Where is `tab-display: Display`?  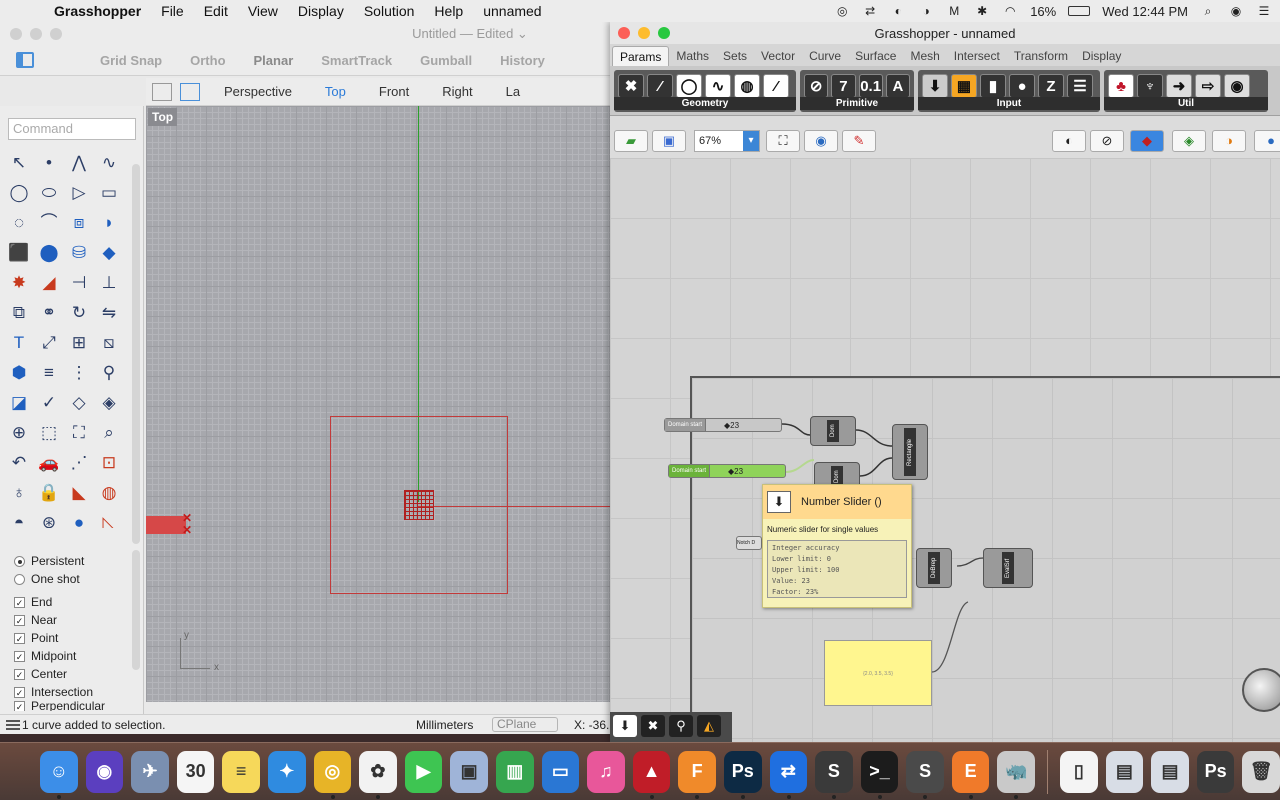
tab-display: Display is located at coordinates (1101, 56).